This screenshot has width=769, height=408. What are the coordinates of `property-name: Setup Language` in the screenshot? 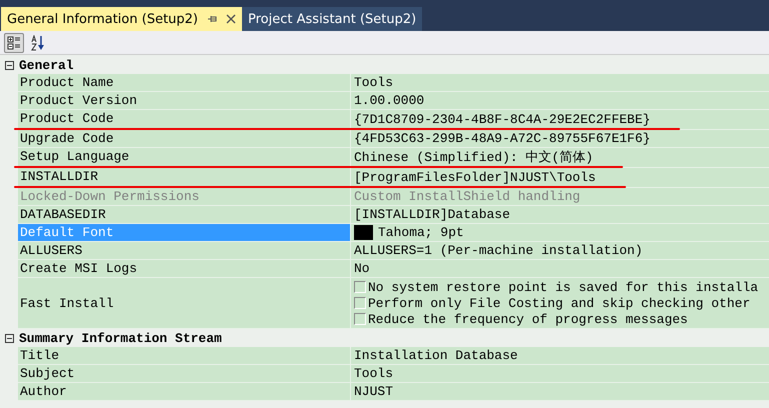 It's located at (184, 158).